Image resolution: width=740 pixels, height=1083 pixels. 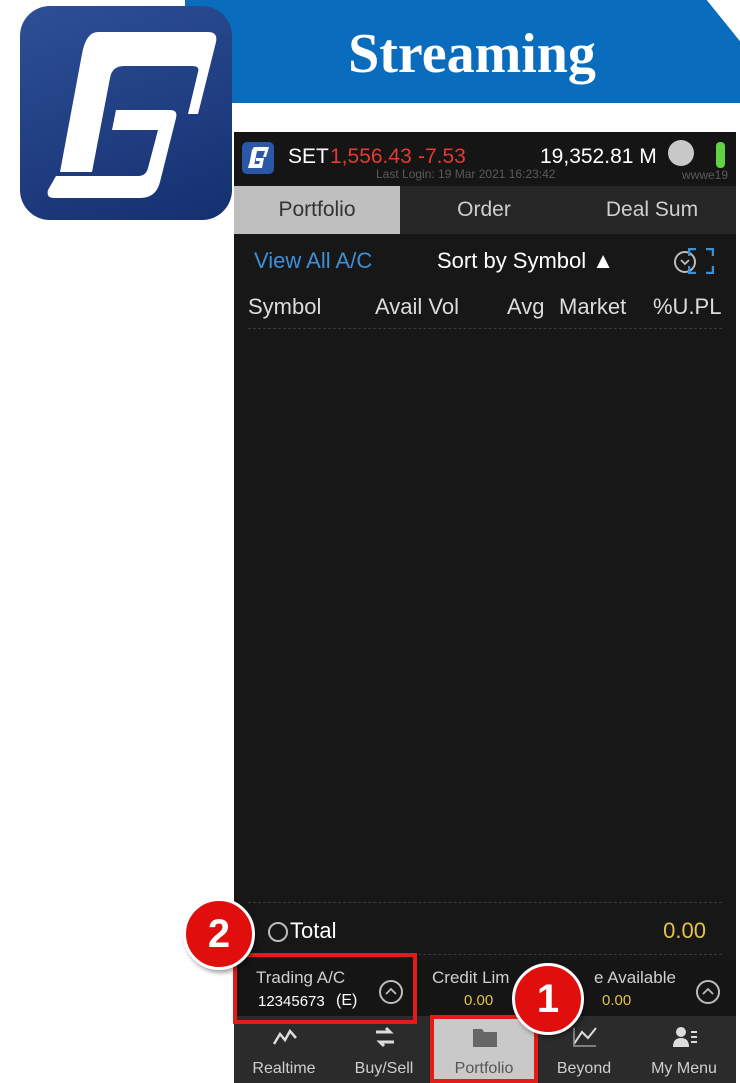 I want to click on battery-indicator-icon, so click(x=720, y=155).